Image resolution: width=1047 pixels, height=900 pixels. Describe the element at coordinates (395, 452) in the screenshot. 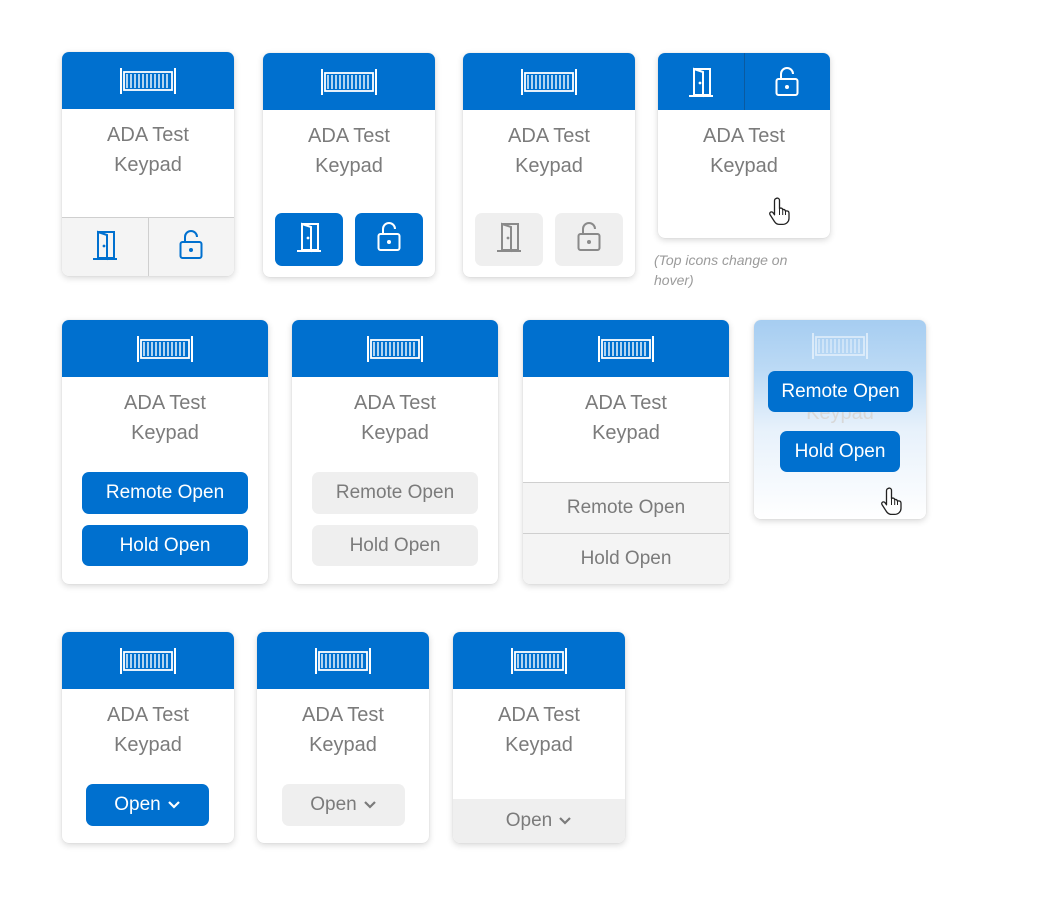

I see `keypad-card-text-buttons-disabled: ADA Test Keypad Remote Open Hold Open` at that location.